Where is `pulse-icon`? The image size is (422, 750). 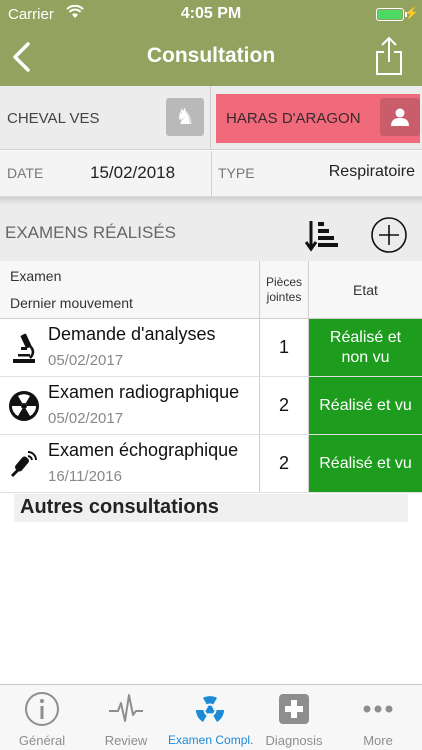
pulse-icon is located at coordinates (126, 709).